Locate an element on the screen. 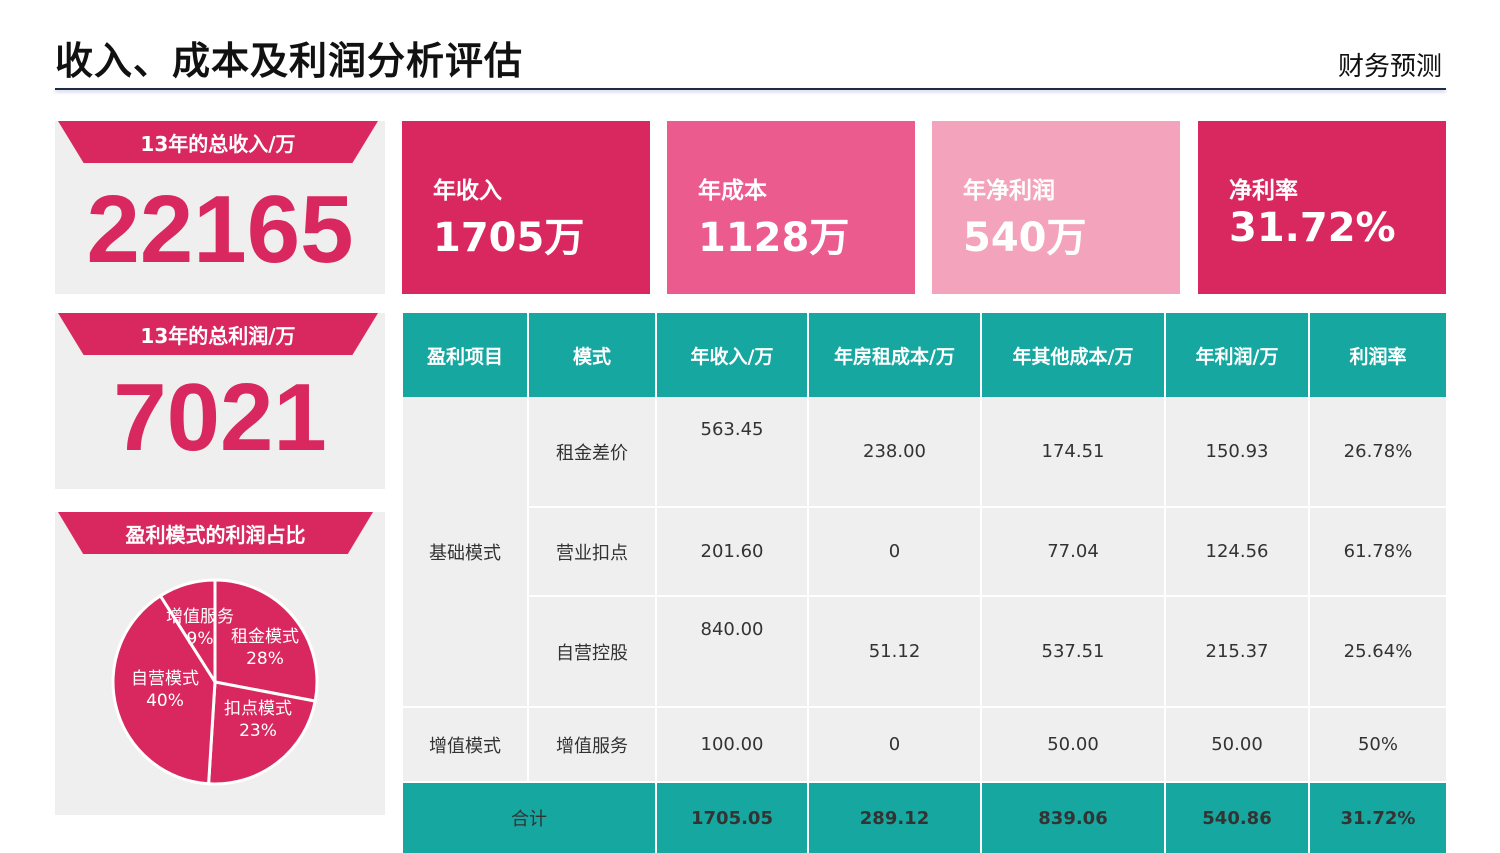 The image size is (1500, 853). title-divider is located at coordinates (750, 89).